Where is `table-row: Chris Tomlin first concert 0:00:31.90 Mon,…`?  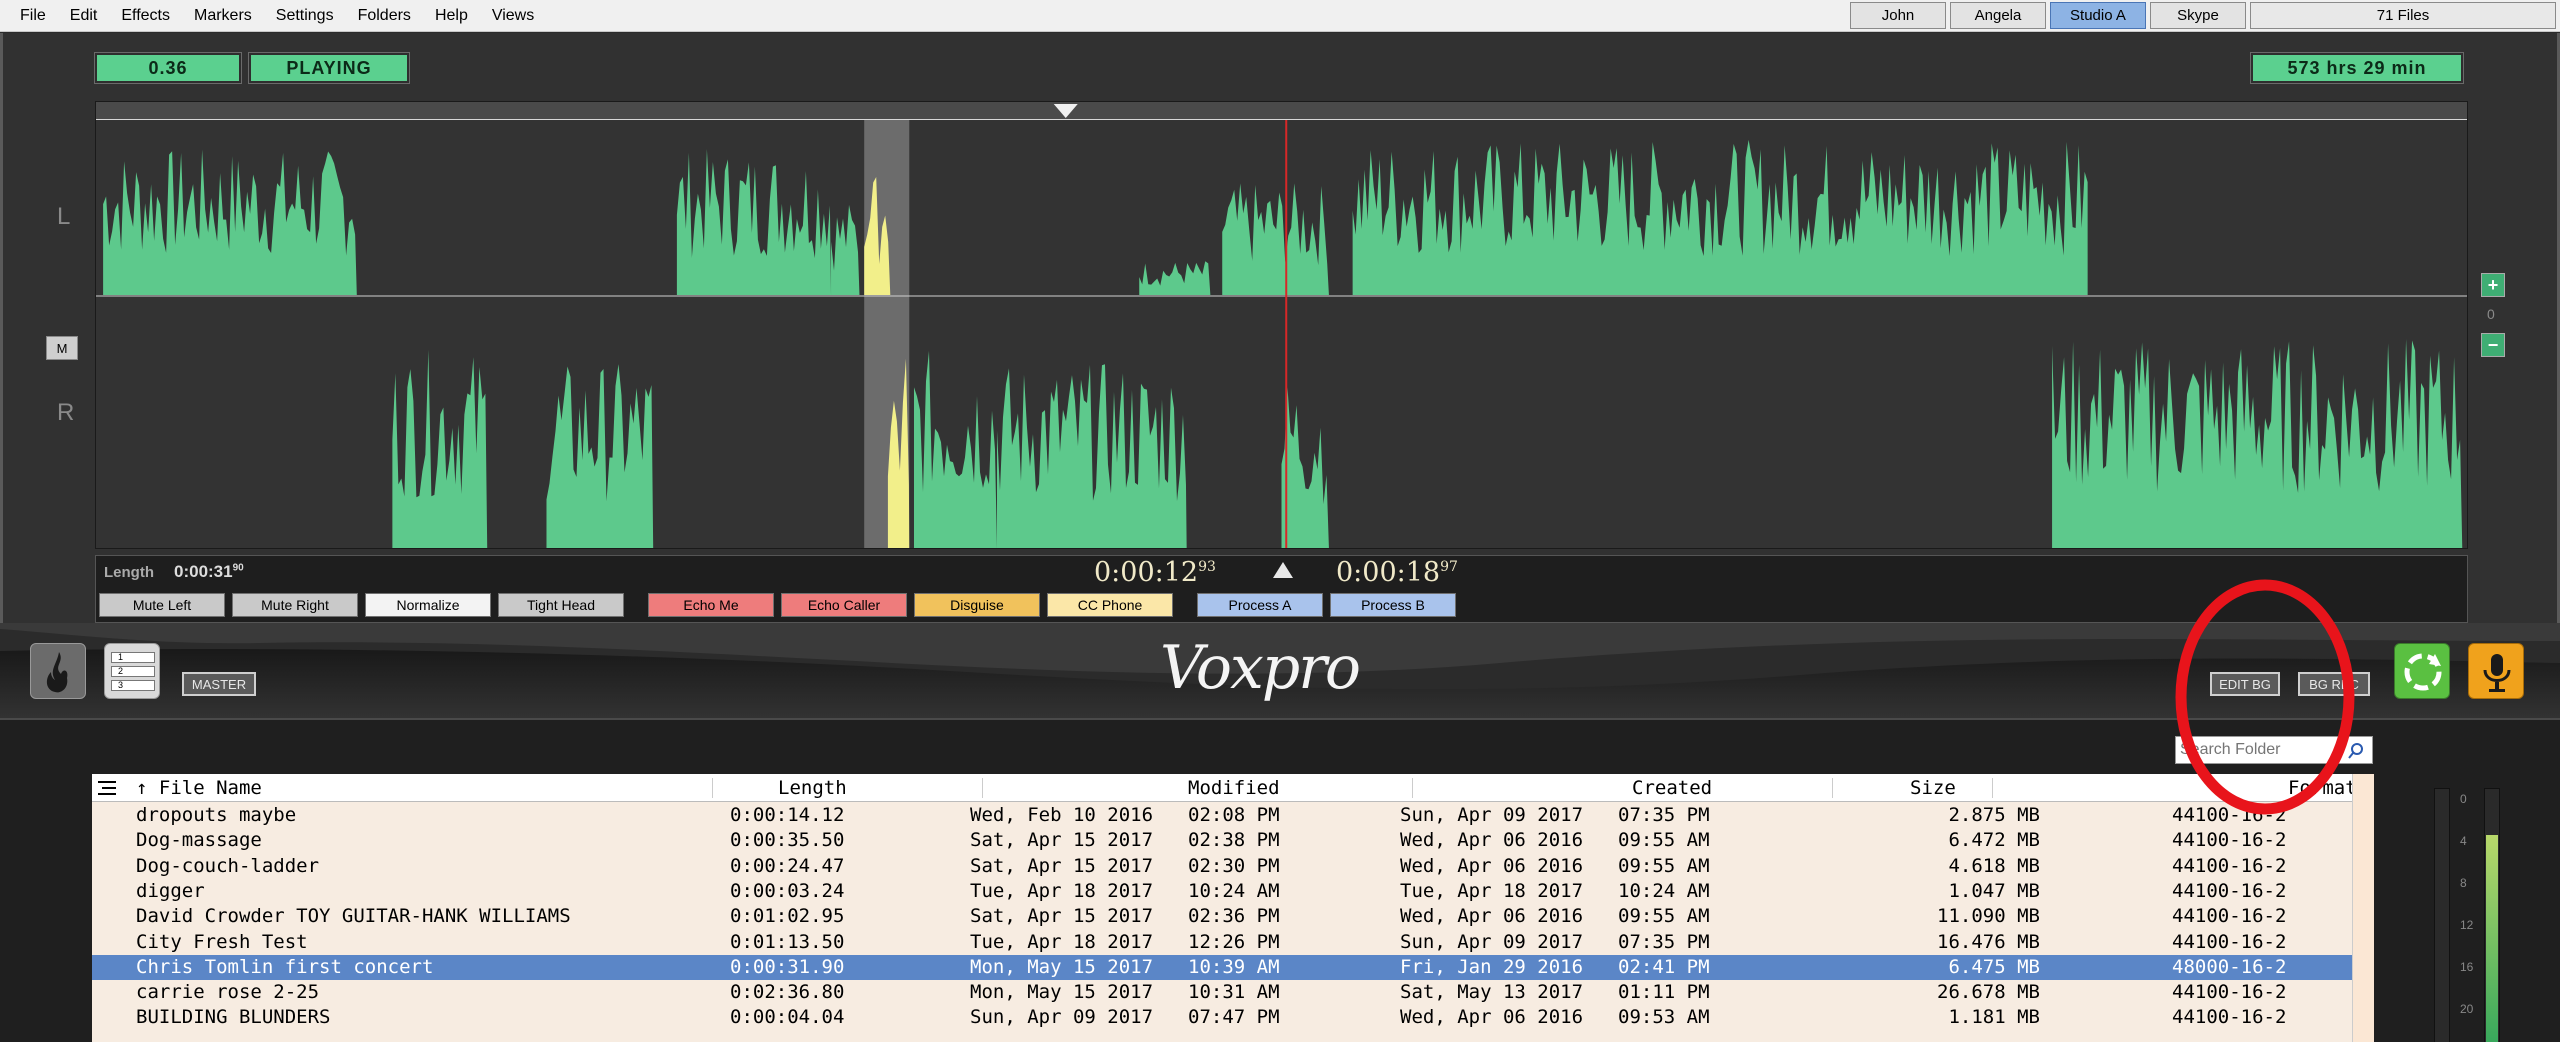
table-row: Chris Tomlin first concert 0:00:31.90 Mon,… is located at coordinates (1222, 967).